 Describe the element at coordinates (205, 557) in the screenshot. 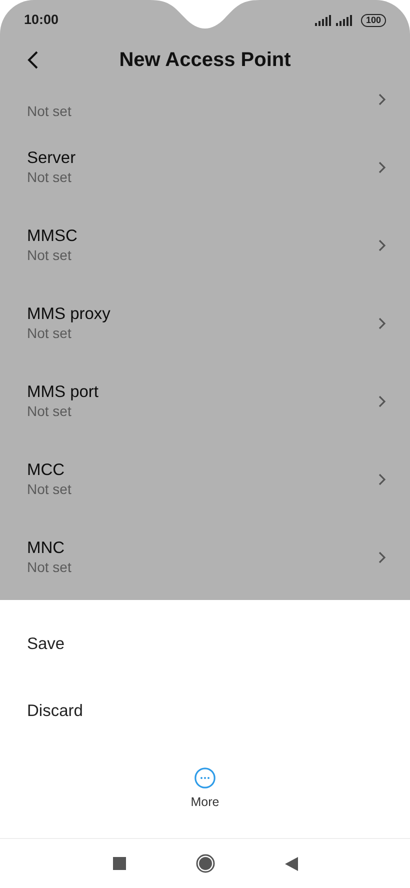

I see `settings-row: MNC Not set` at that location.